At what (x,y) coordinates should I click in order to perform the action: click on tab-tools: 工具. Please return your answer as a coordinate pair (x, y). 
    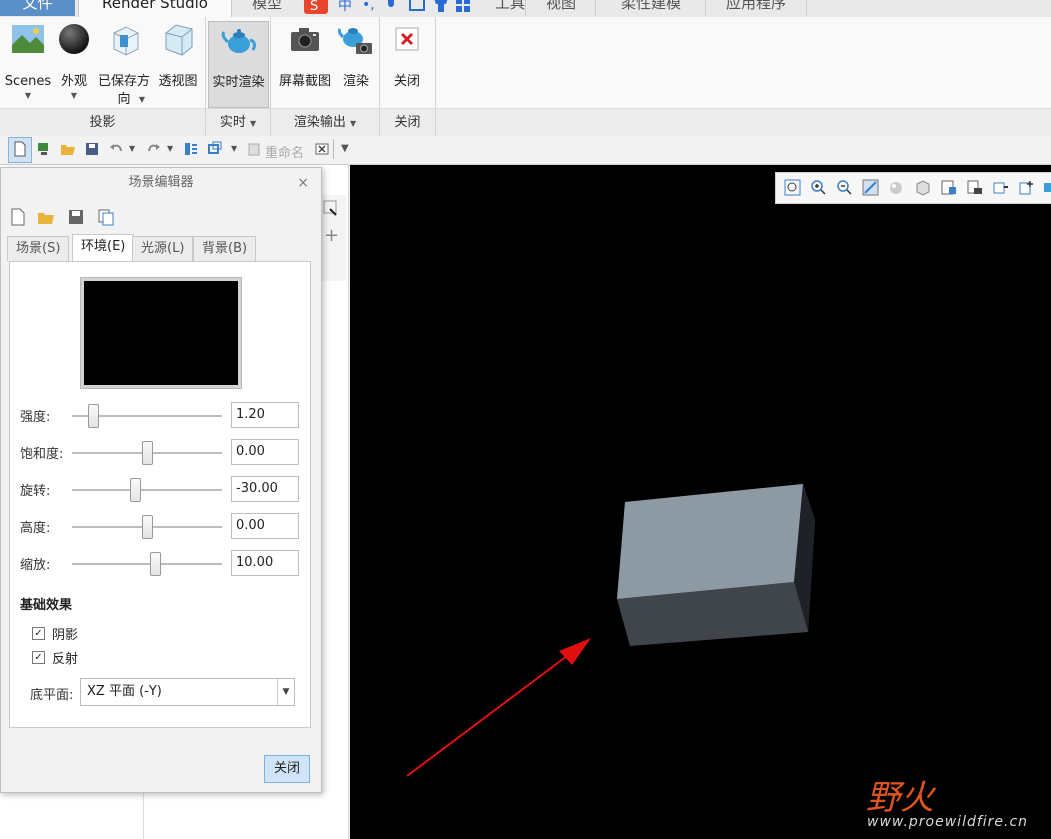
    Looking at the image, I should click on (494, 8).